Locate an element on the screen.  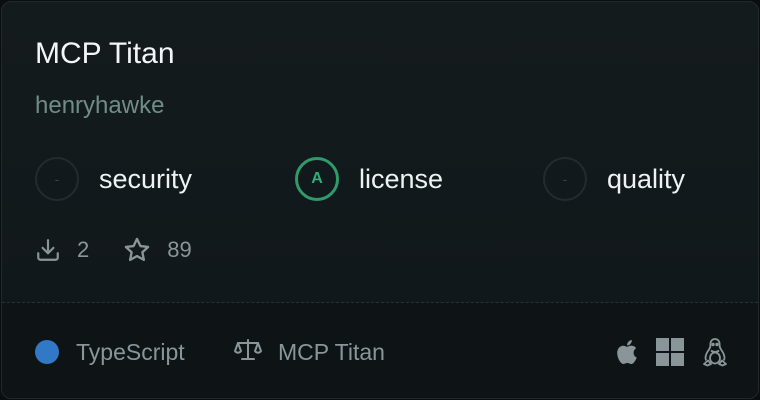
license-label: license is located at coordinates (401, 178).